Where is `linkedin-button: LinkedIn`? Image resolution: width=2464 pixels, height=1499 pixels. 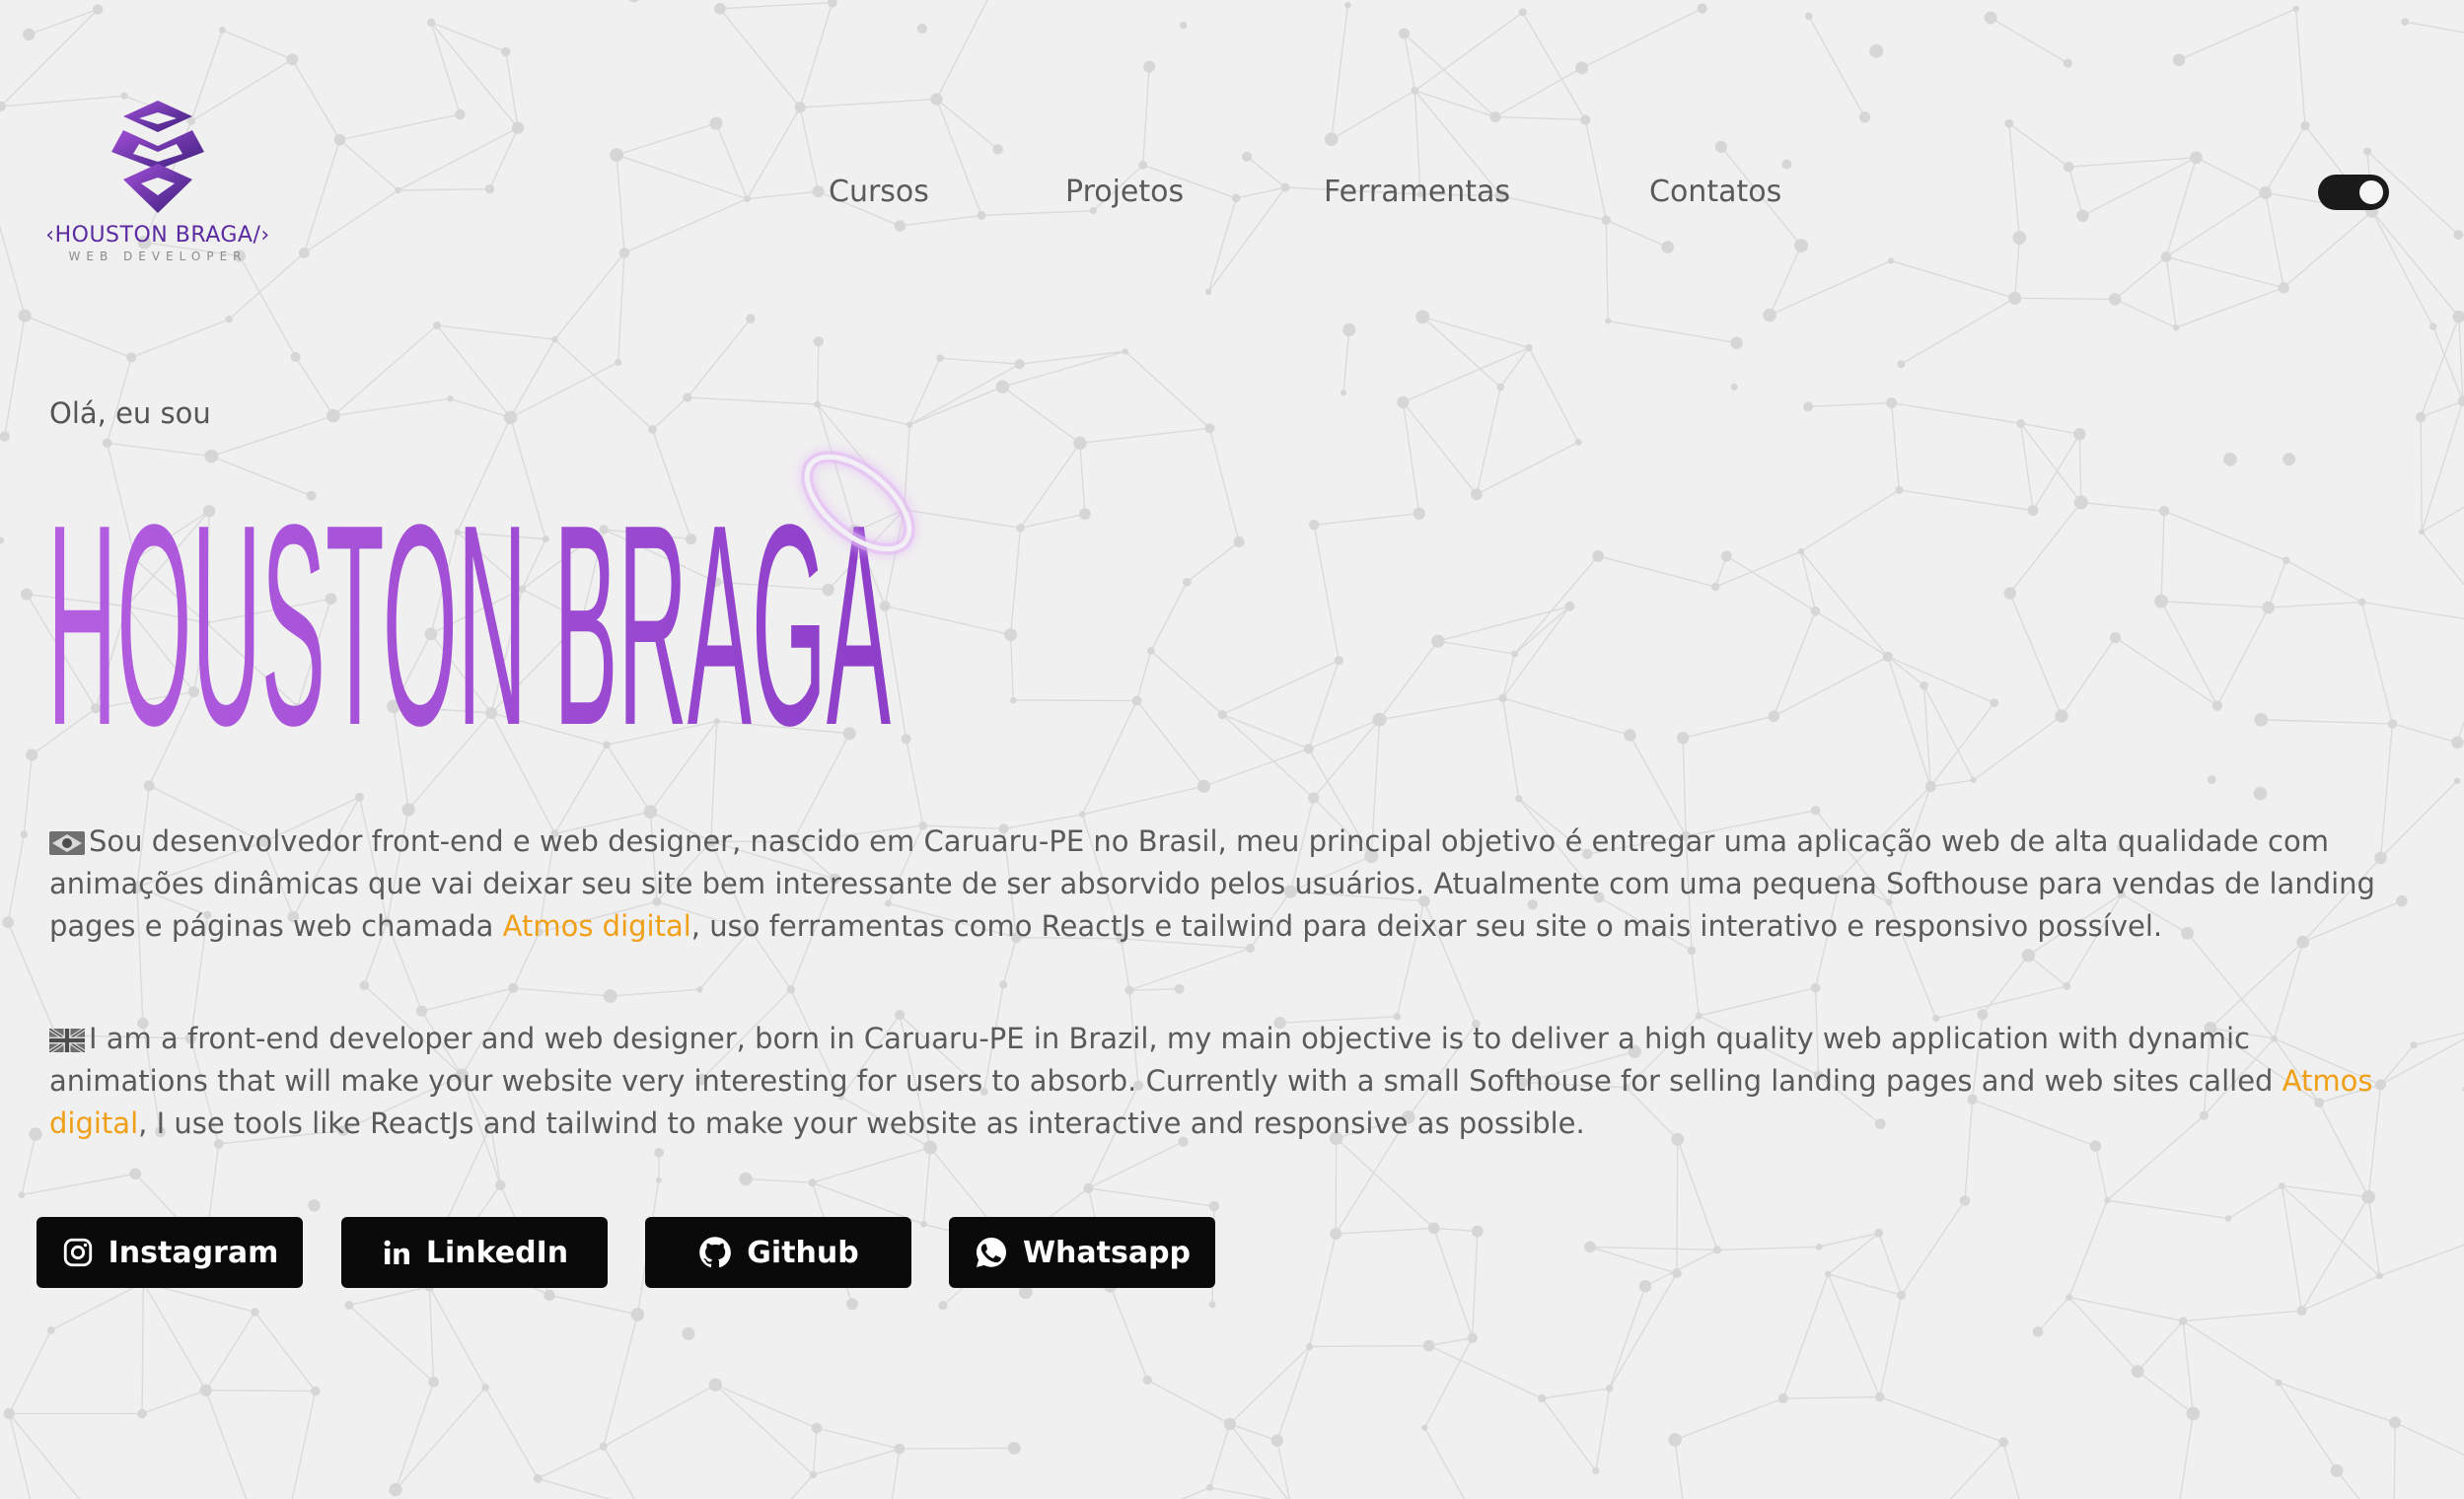 linkedin-button: LinkedIn is located at coordinates (474, 1252).